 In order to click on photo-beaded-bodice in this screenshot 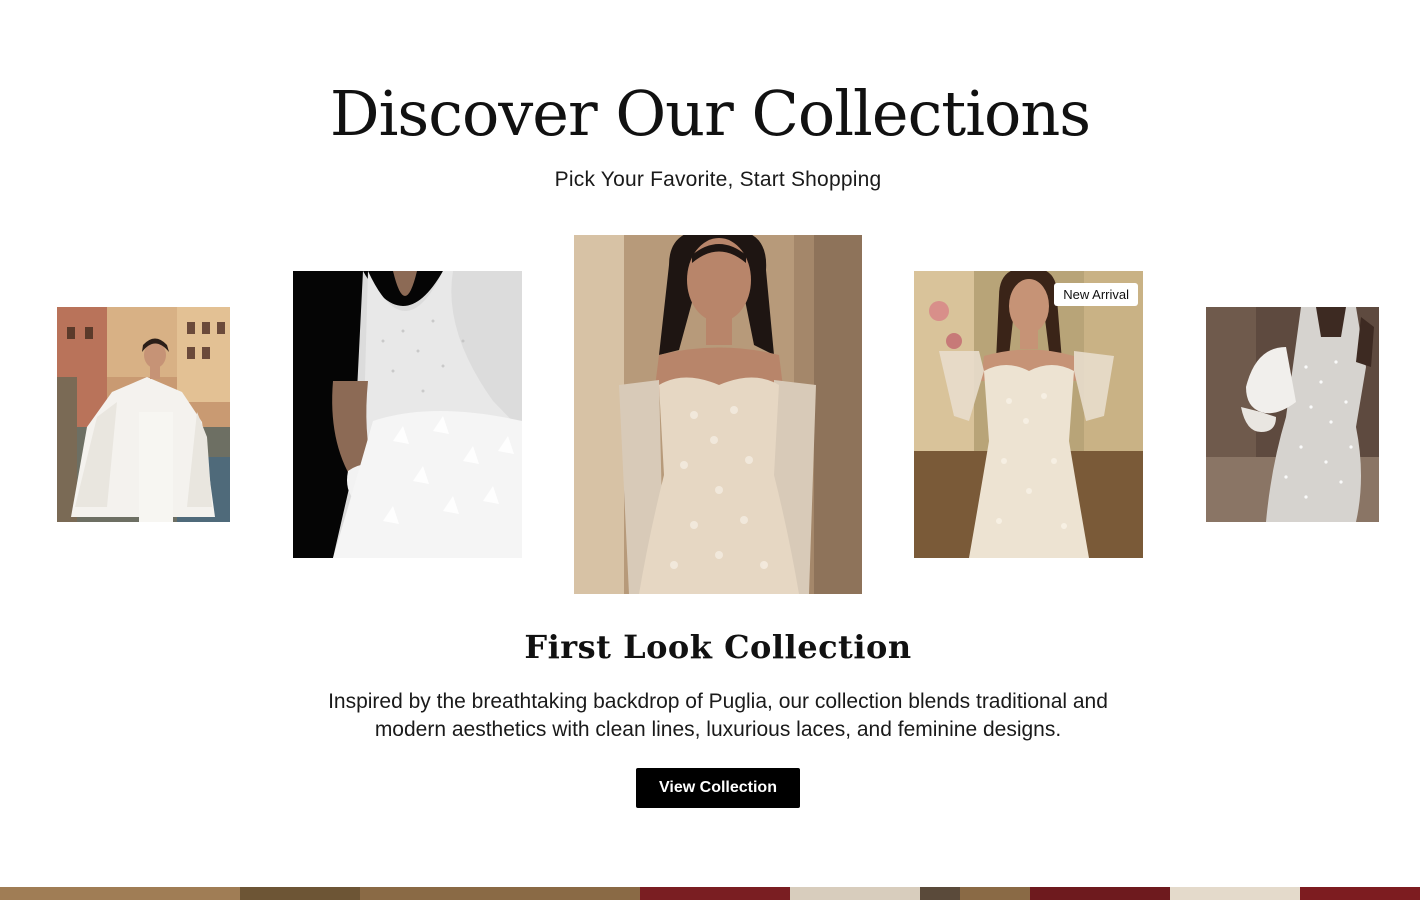, I will do `click(407, 414)`.